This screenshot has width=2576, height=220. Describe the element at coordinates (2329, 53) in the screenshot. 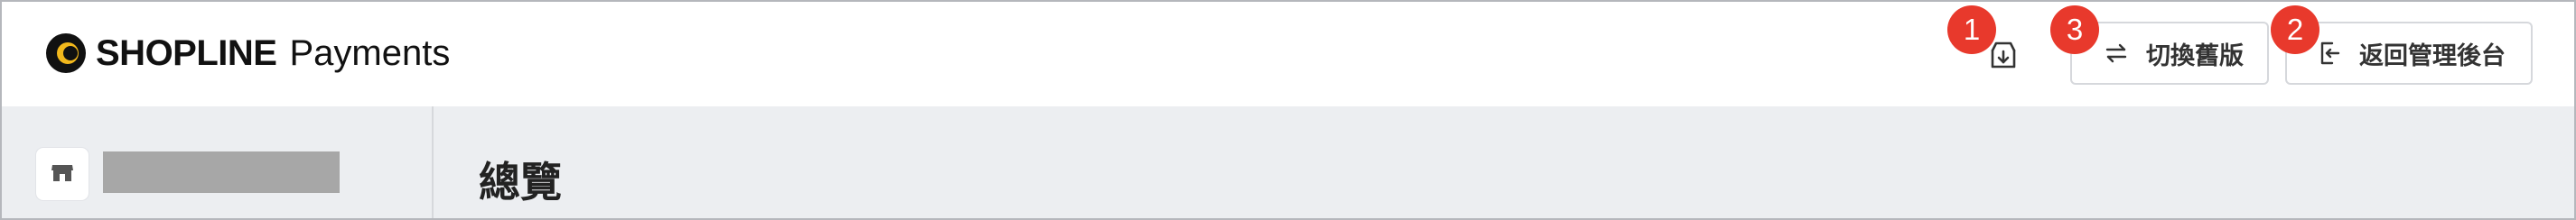

I see `exit-icon` at that location.